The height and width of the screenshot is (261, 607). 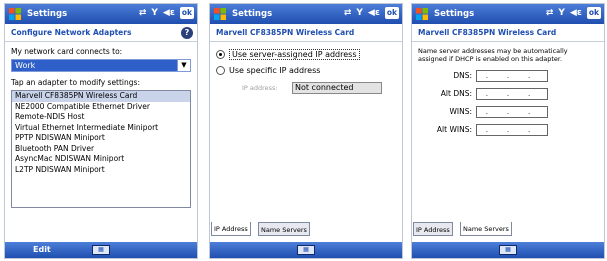 I want to click on dns-field: . . ., so click(x=512, y=76).